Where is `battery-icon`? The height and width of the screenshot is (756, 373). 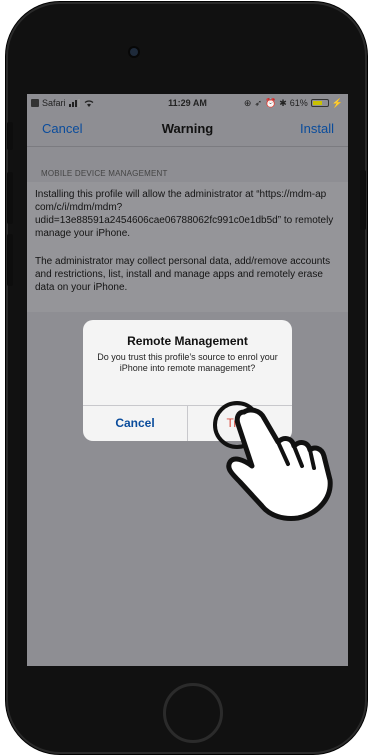
battery-icon is located at coordinates (319, 103).